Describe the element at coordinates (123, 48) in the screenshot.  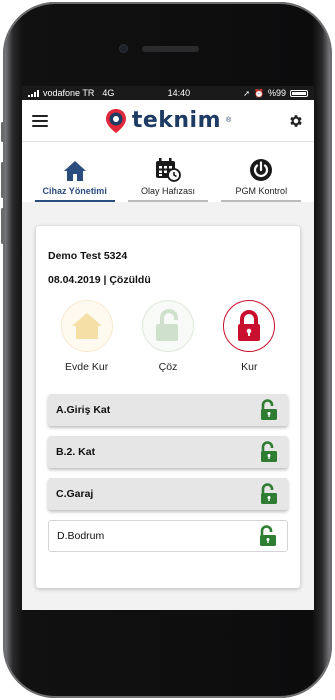
I see `front-camera` at that location.